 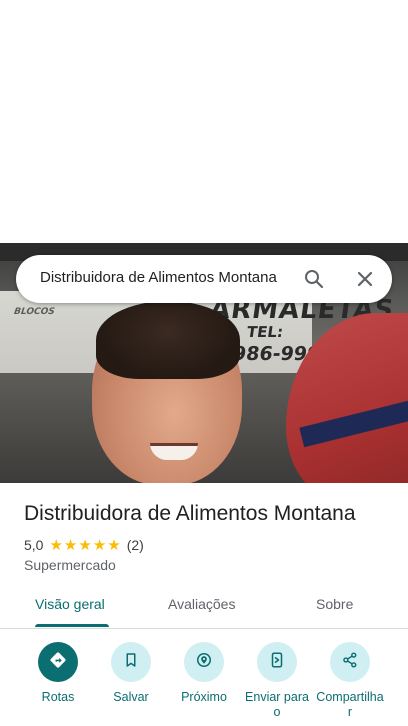 What do you see at coordinates (131, 697) in the screenshot?
I see `save-label: Salvar` at bounding box center [131, 697].